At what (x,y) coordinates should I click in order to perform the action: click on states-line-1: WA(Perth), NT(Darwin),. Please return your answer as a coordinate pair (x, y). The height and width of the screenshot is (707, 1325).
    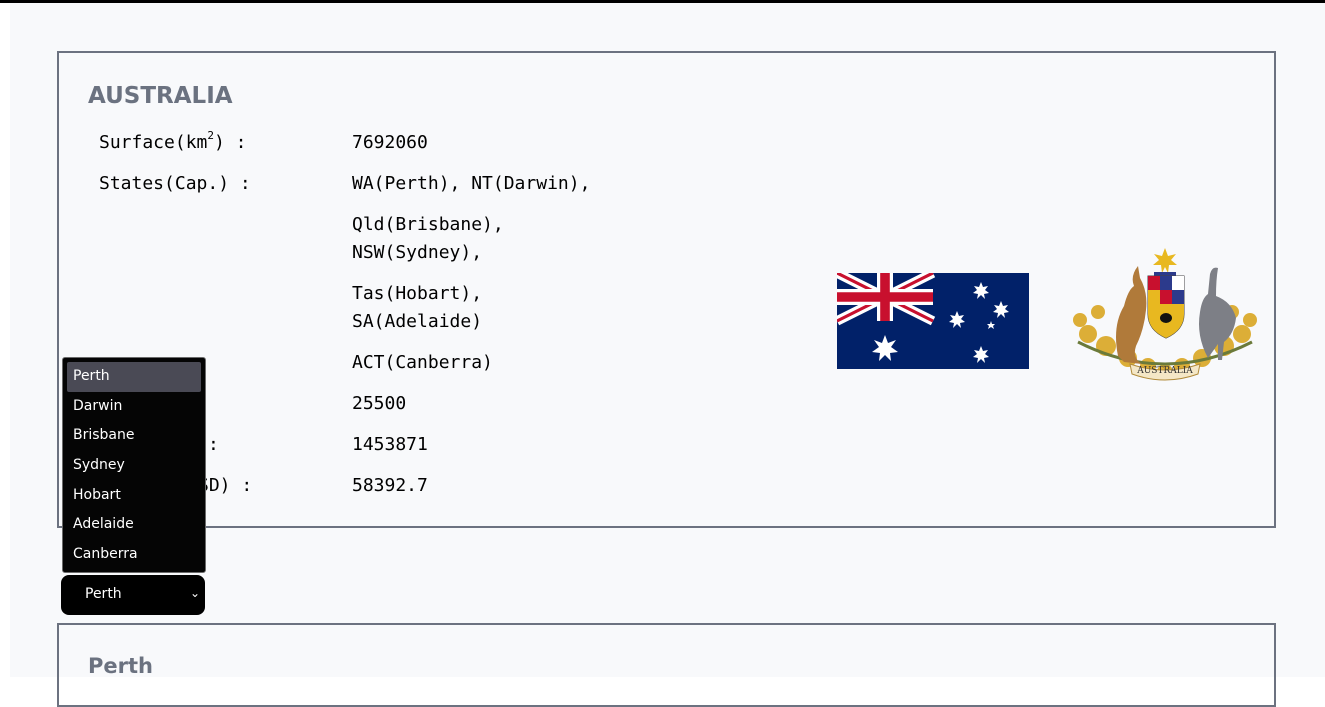
    Looking at the image, I should click on (471, 183).